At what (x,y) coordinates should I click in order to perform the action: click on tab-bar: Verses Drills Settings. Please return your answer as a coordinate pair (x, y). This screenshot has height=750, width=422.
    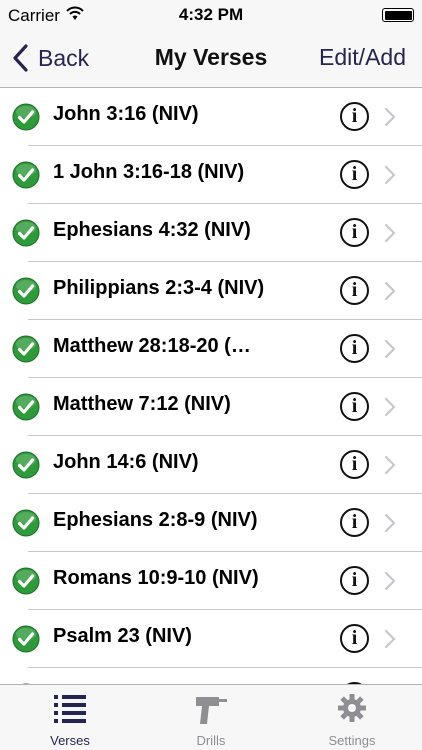
    Looking at the image, I should click on (211, 717).